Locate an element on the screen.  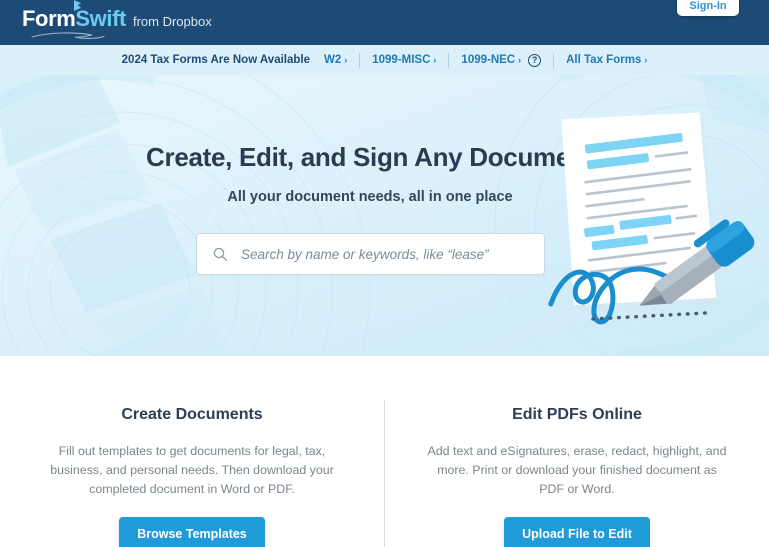
formswift-logo: FormSwift from Dropbox is located at coordinates (117, 19).